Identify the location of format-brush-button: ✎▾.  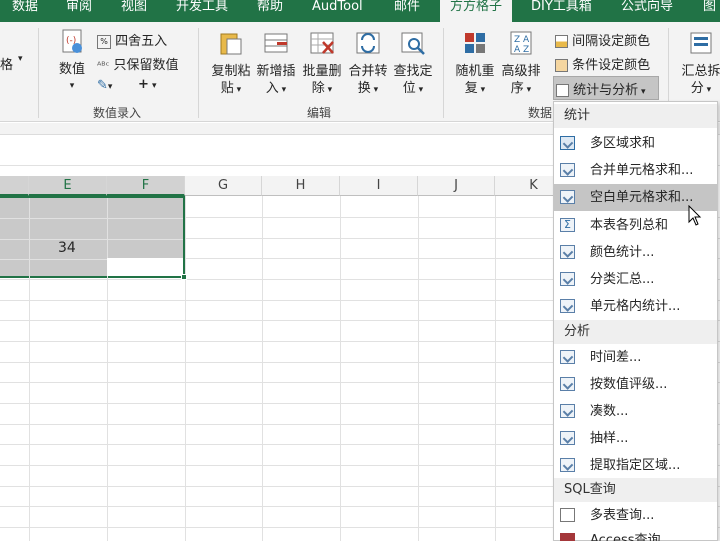
(104, 85).